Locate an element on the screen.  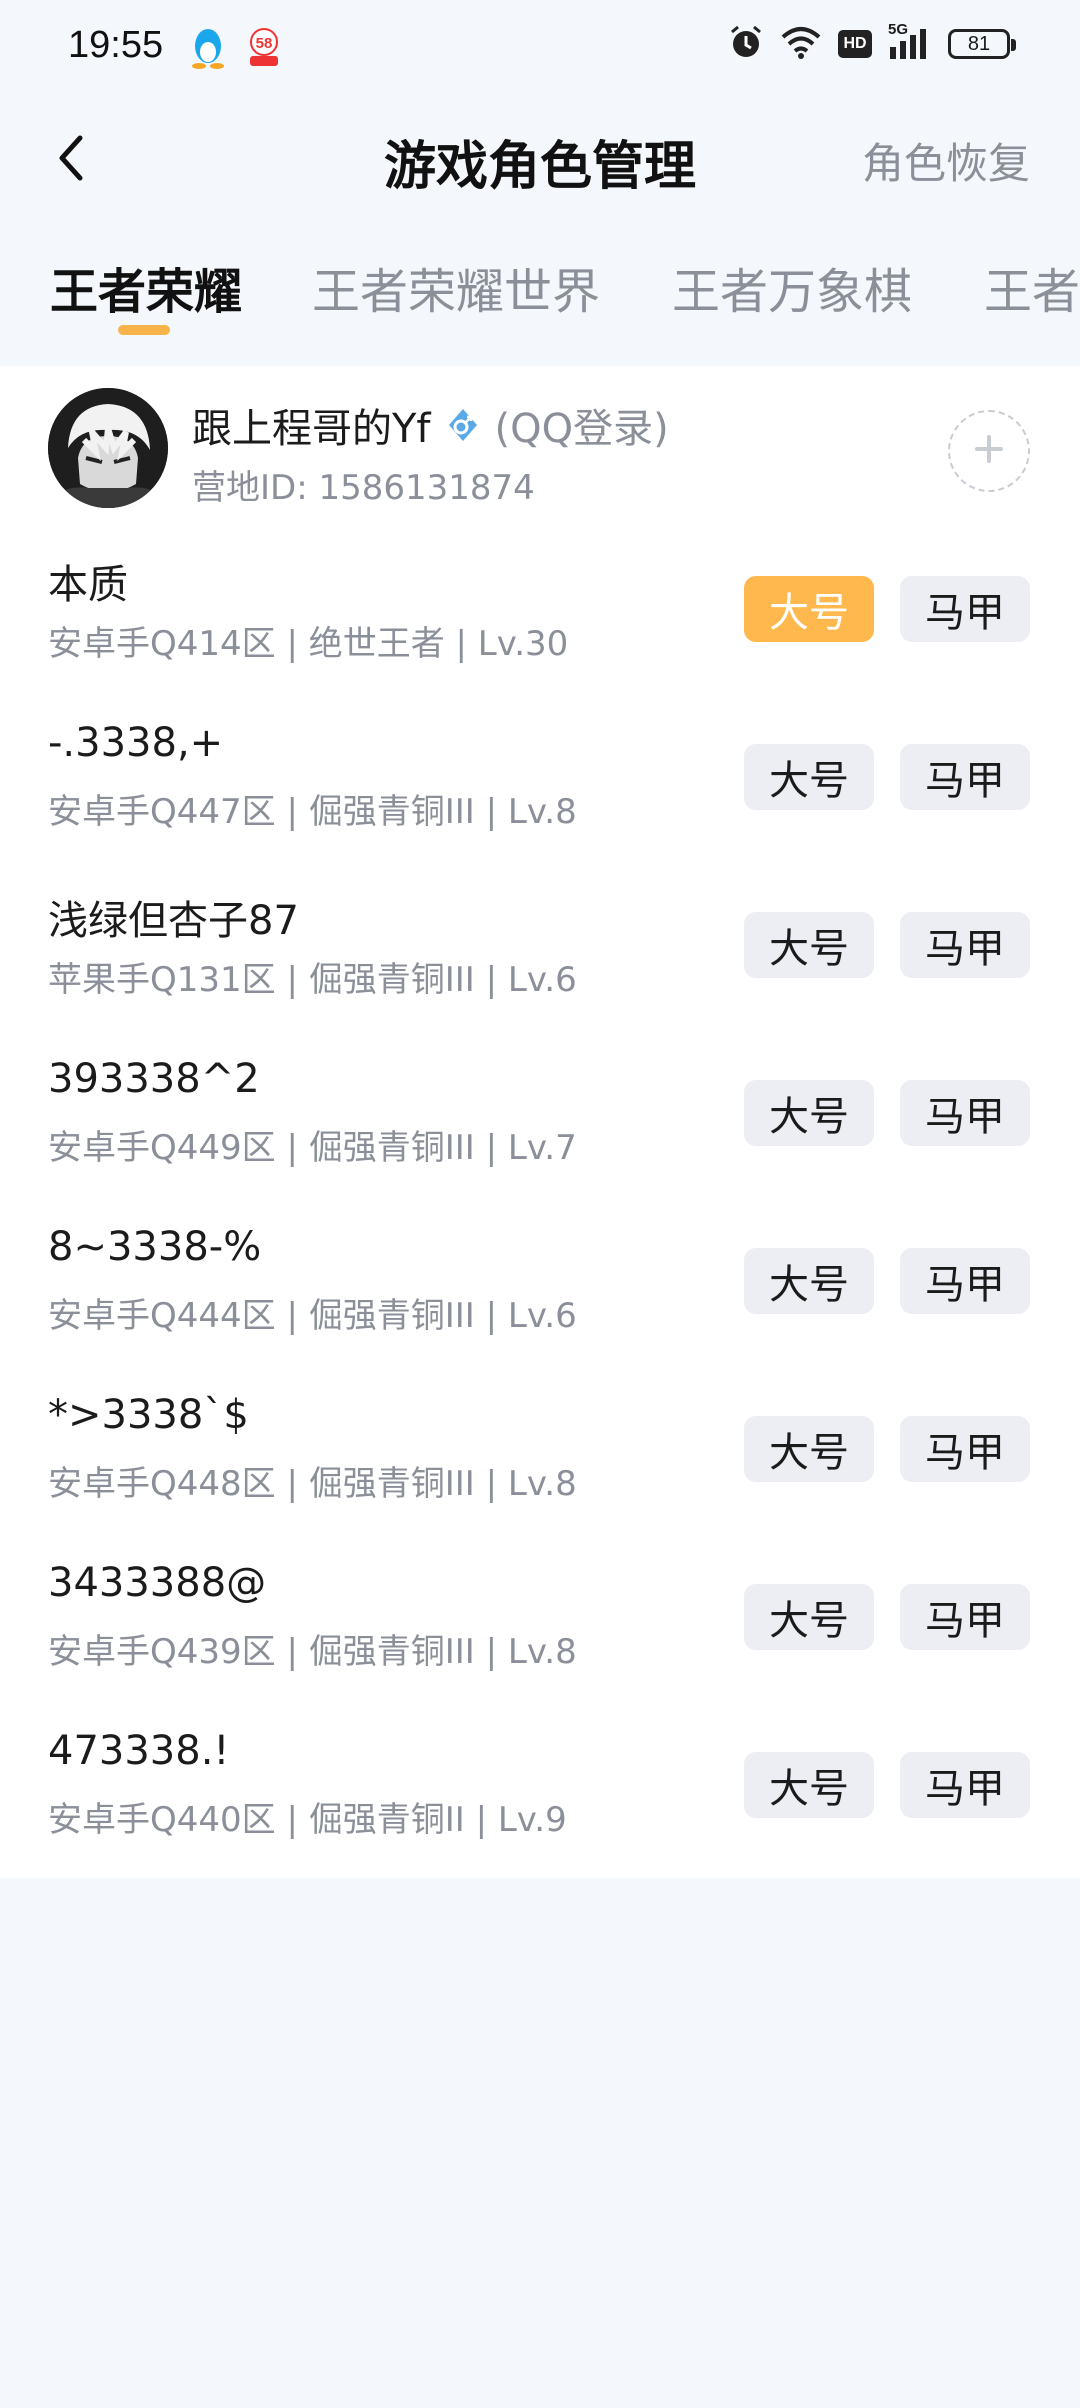
profile-row: 跟上程哥的Yf (QQ登录) 营地ID: 1586131874 is located at coordinates (540, 453).